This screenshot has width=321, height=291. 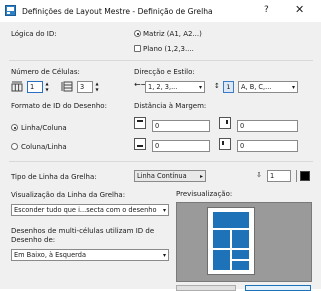 I want to click on vertical-arrow-icon: ↕, so click(x=217, y=86).